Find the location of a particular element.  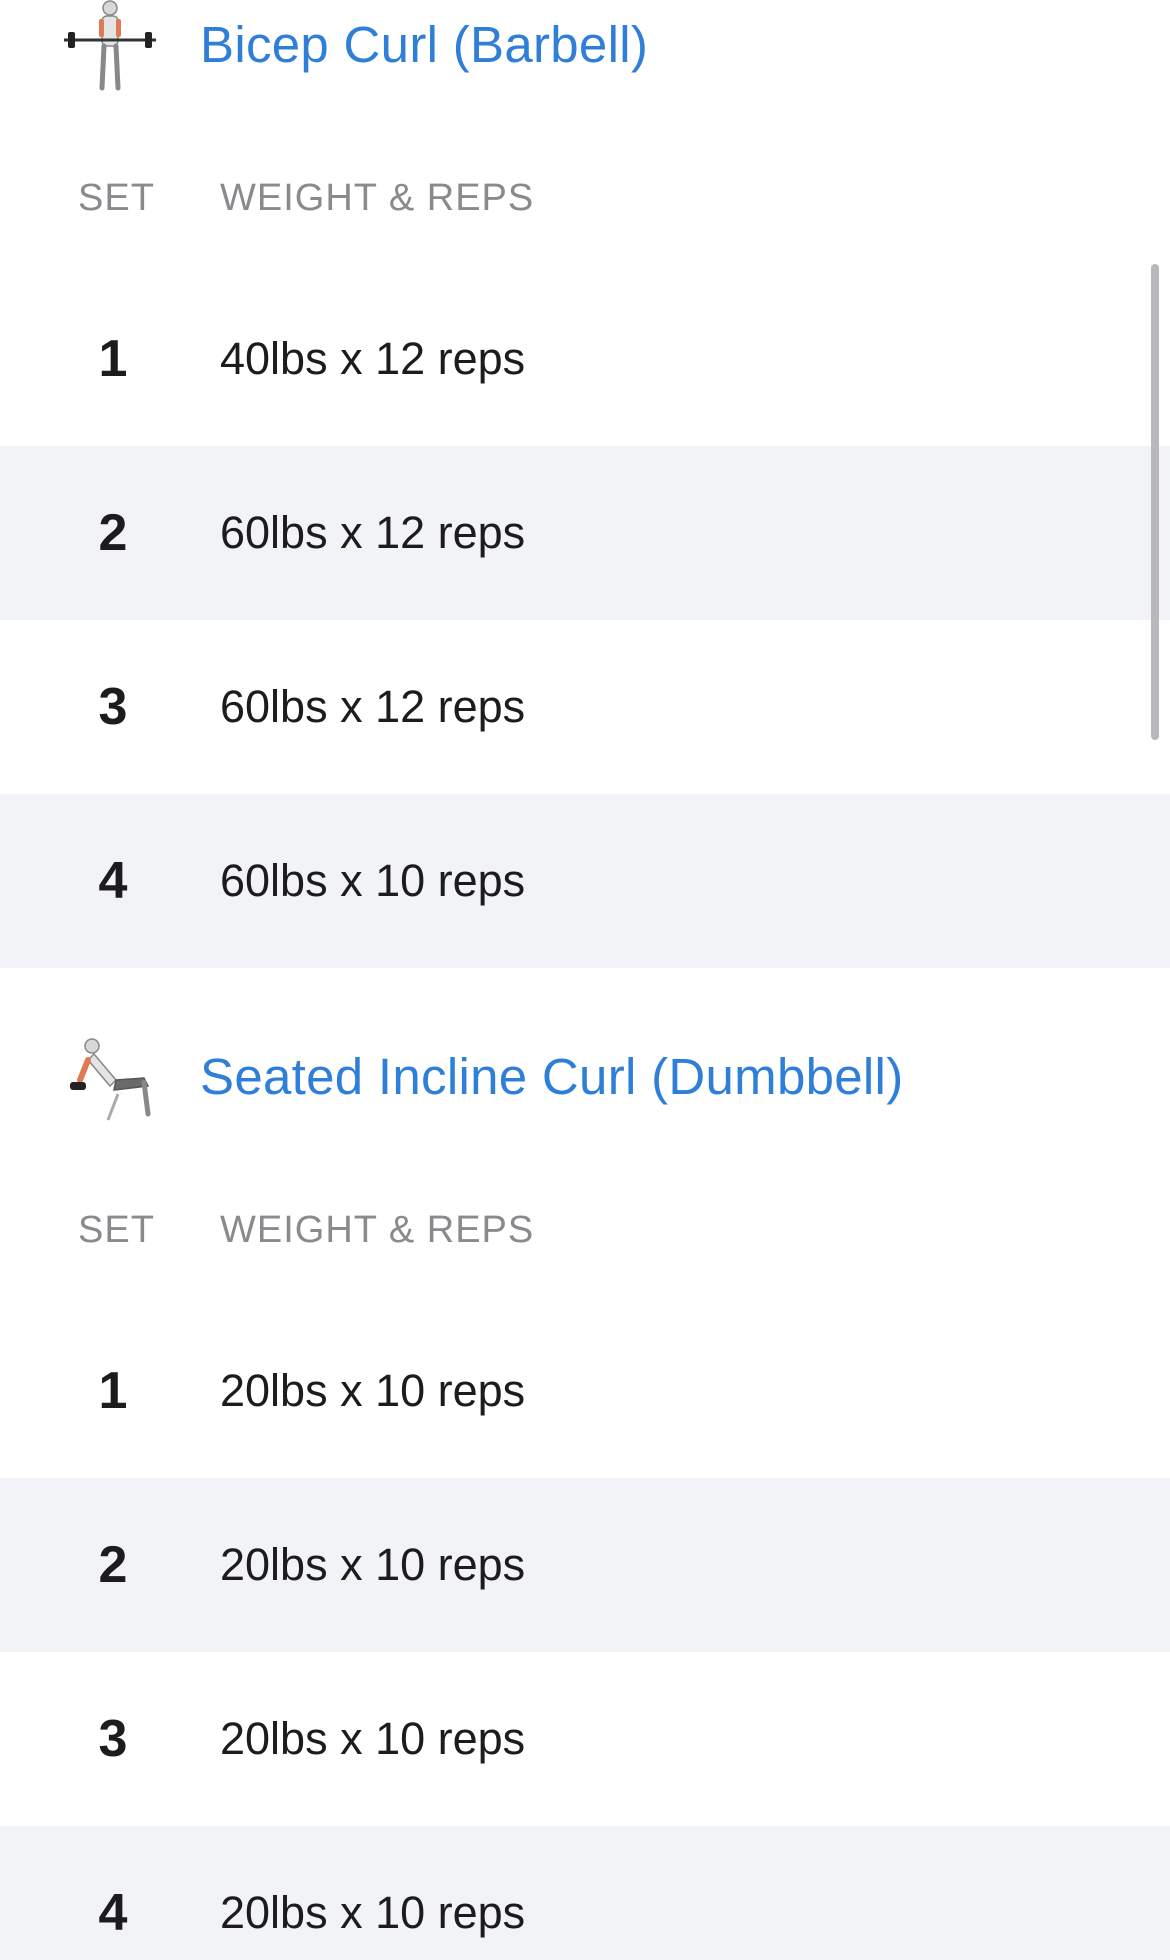

set-row: 4 60lbs x 10 reps is located at coordinates (585, 881).